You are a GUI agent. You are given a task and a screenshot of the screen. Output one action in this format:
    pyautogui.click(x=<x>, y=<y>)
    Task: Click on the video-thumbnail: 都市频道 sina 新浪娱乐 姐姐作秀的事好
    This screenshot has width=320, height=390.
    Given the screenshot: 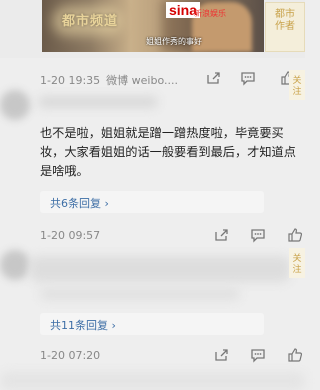 What is the action you would take?
    pyautogui.click(x=153, y=26)
    